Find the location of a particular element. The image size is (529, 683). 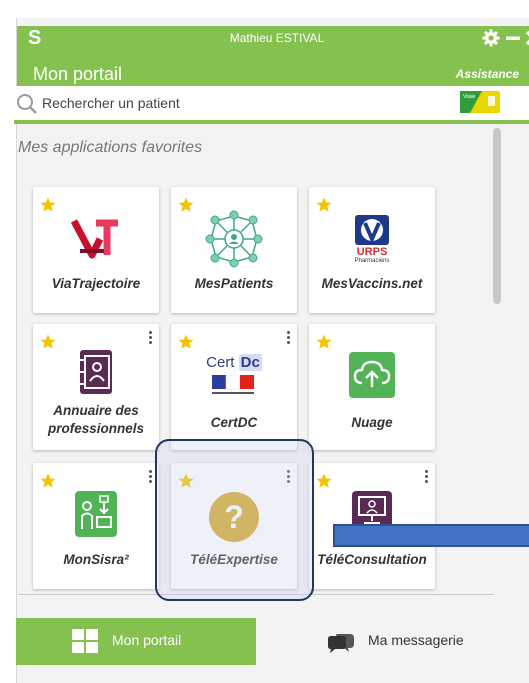

search-input is located at coordinates (242, 103).